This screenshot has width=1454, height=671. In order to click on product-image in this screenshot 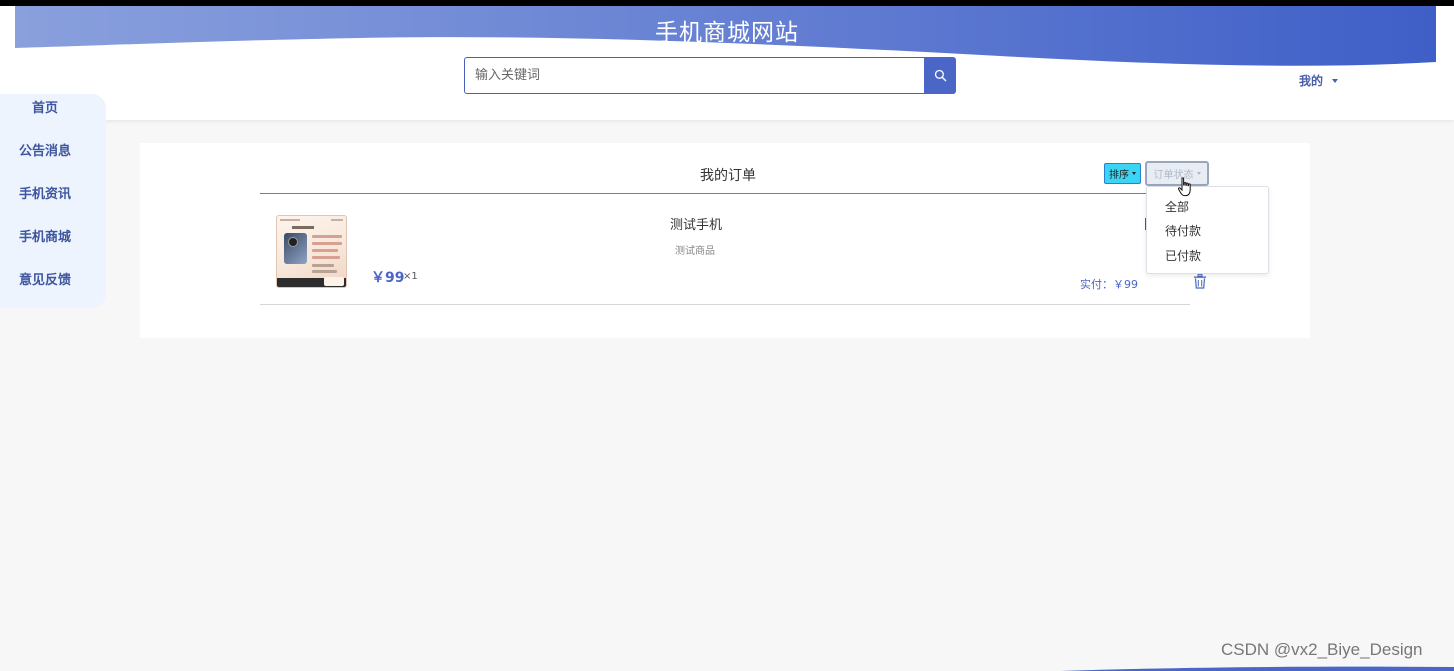, I will do `click(311, 251)`.